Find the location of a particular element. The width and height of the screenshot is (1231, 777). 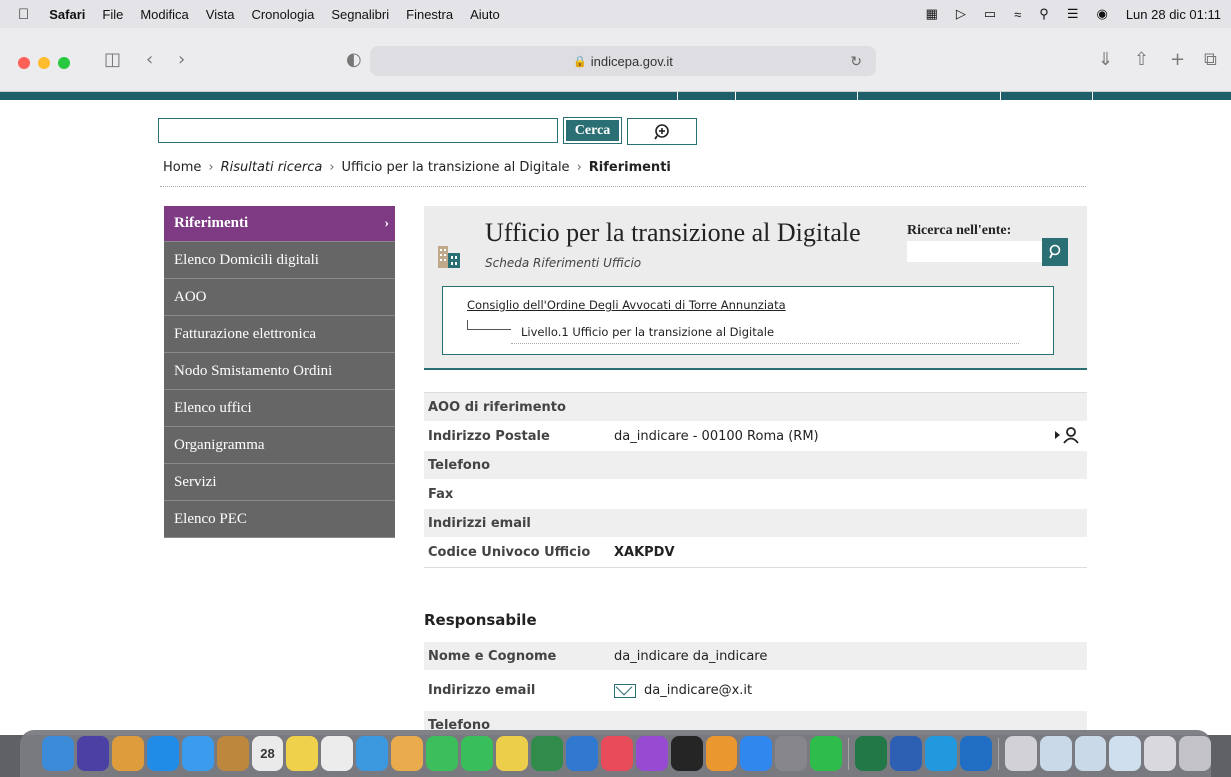

sidebar-item-aoo: AOO is located at coordinates (279, 297).